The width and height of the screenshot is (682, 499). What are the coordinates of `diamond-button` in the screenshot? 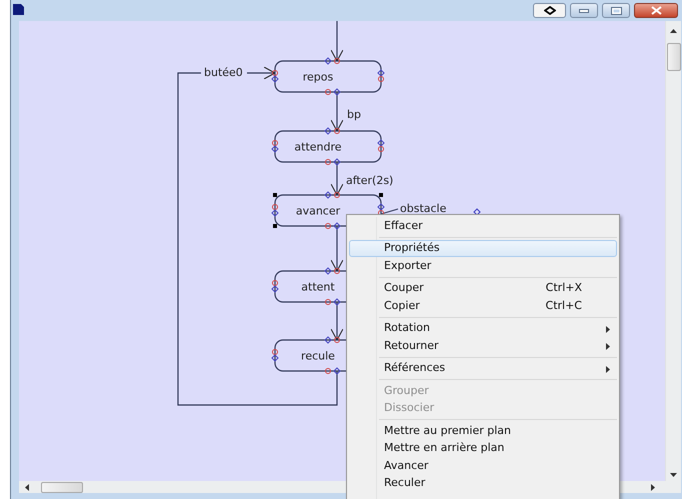 It's located at (549, 10).